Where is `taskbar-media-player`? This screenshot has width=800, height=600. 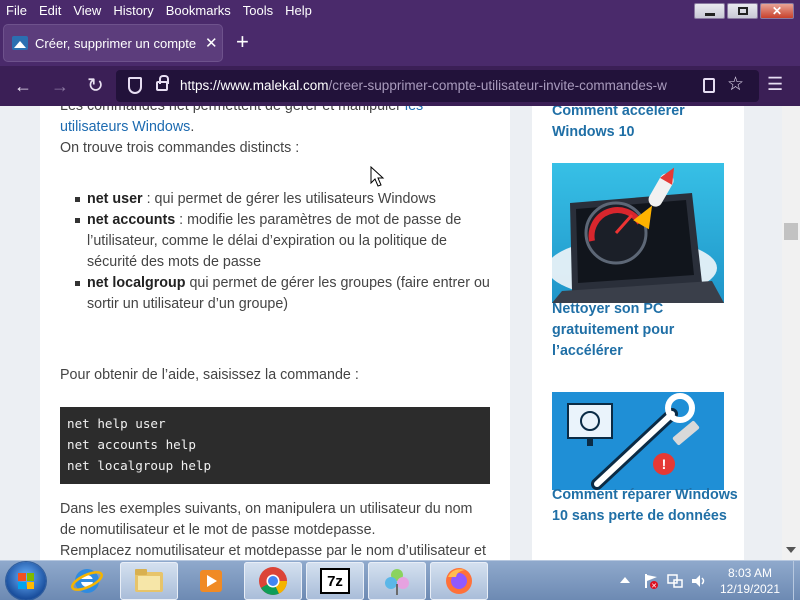 taskbar-media-player is located at coordinates (211, 581).